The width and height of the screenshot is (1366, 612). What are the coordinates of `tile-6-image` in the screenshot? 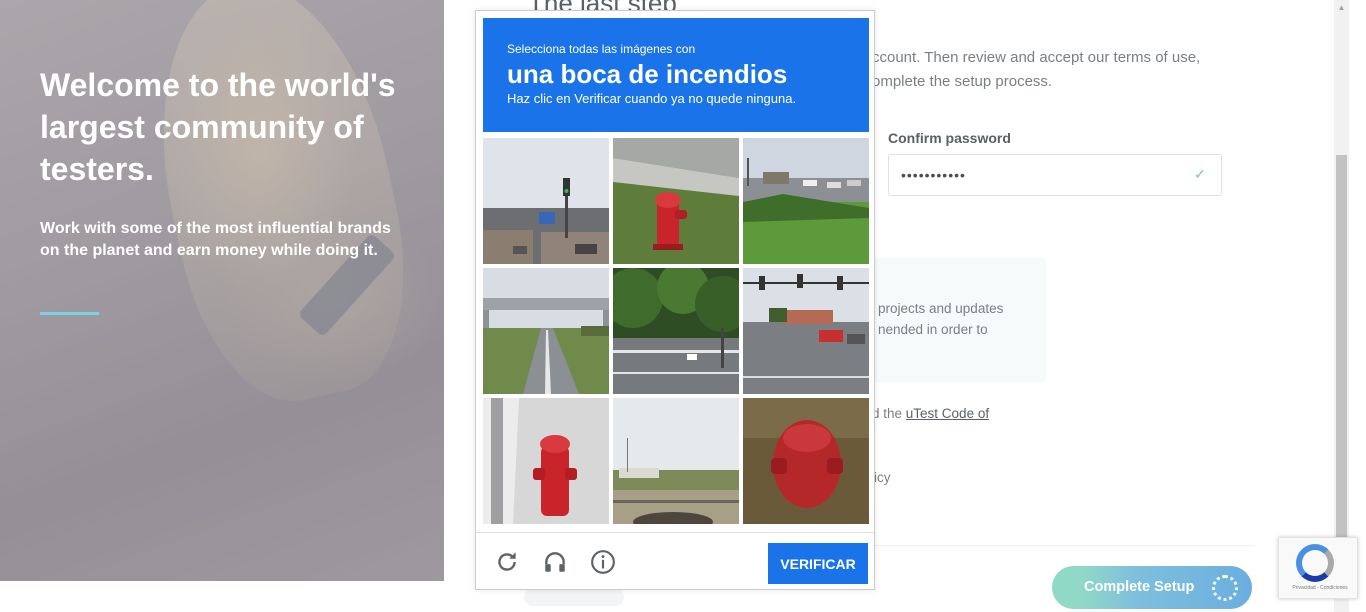 It's located at (806, 331).